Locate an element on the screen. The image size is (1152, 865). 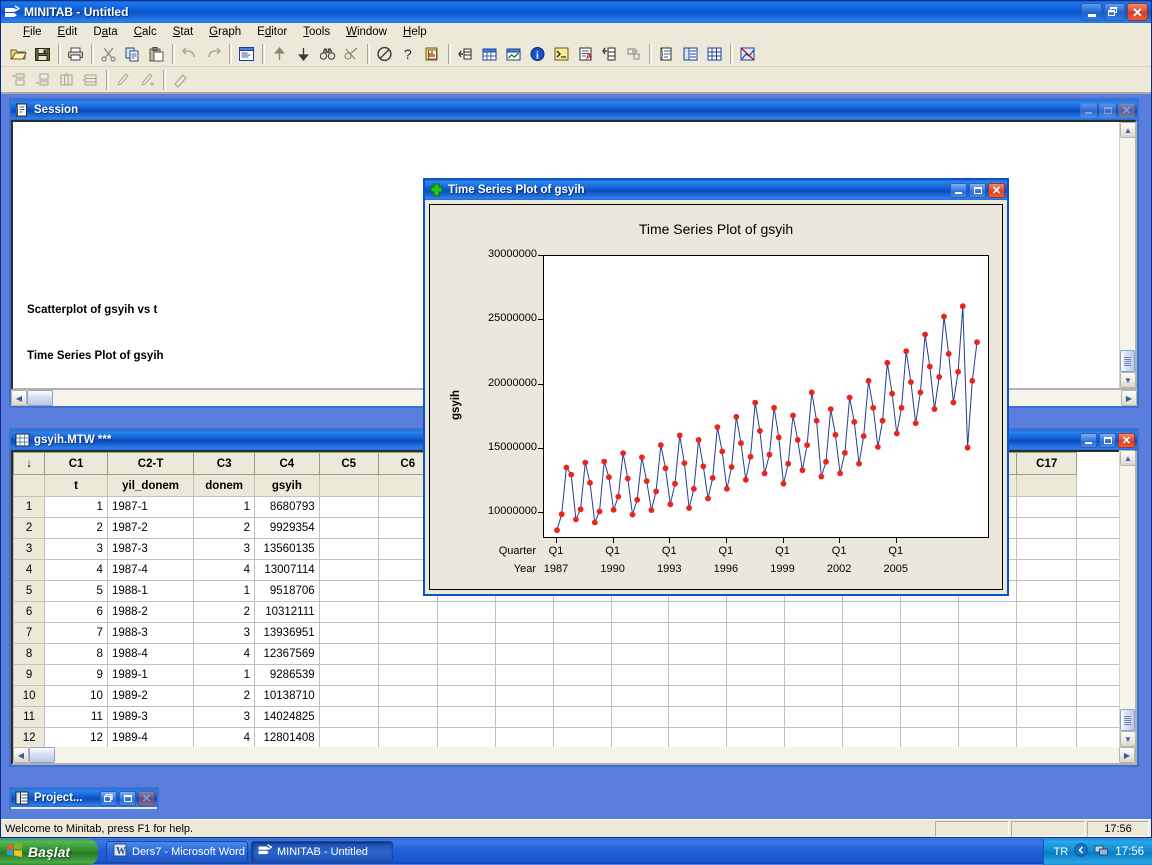
column-name-donem: donem is located at coordinates (224, 485).